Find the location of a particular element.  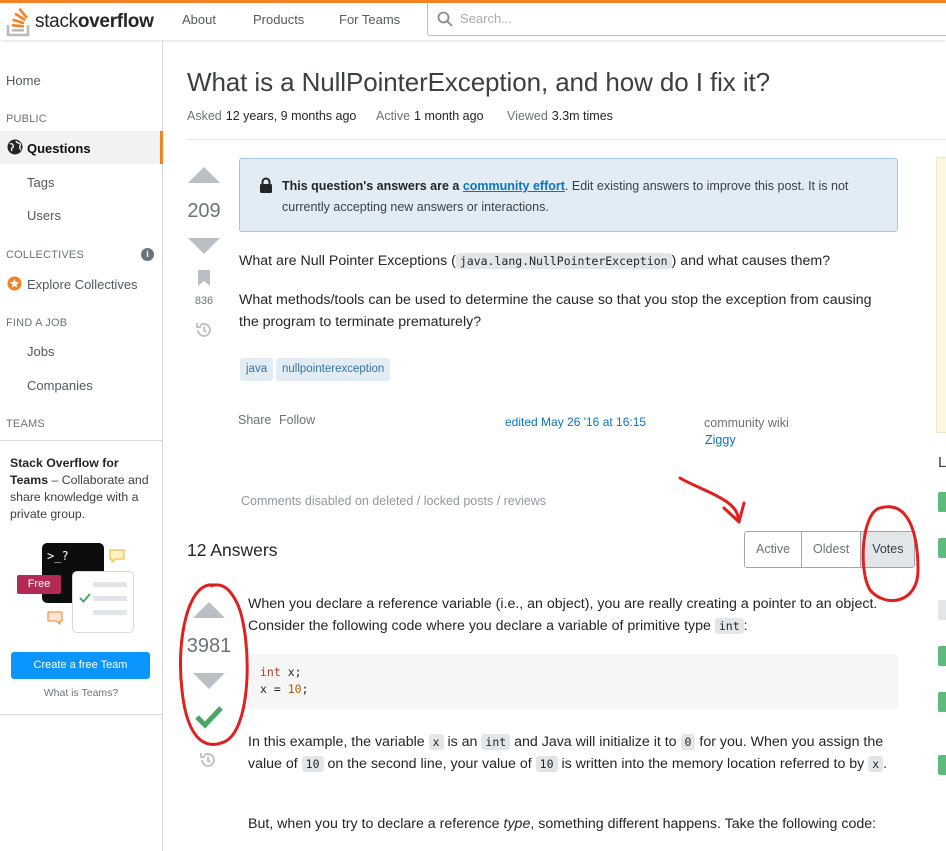

meta-asked: Asked 12 years, 9 months ago is located at coordinates (271, 116).